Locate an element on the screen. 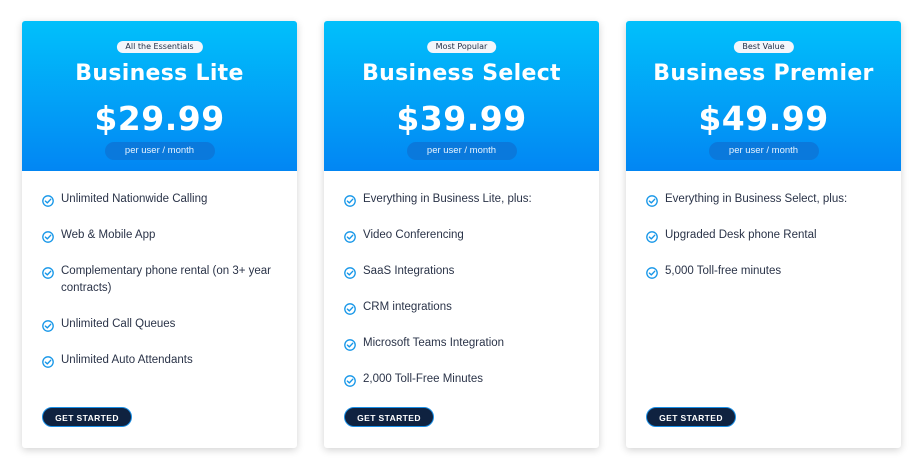  feature-item: Unlimited Call Queues is located at coordinates (160, 324).